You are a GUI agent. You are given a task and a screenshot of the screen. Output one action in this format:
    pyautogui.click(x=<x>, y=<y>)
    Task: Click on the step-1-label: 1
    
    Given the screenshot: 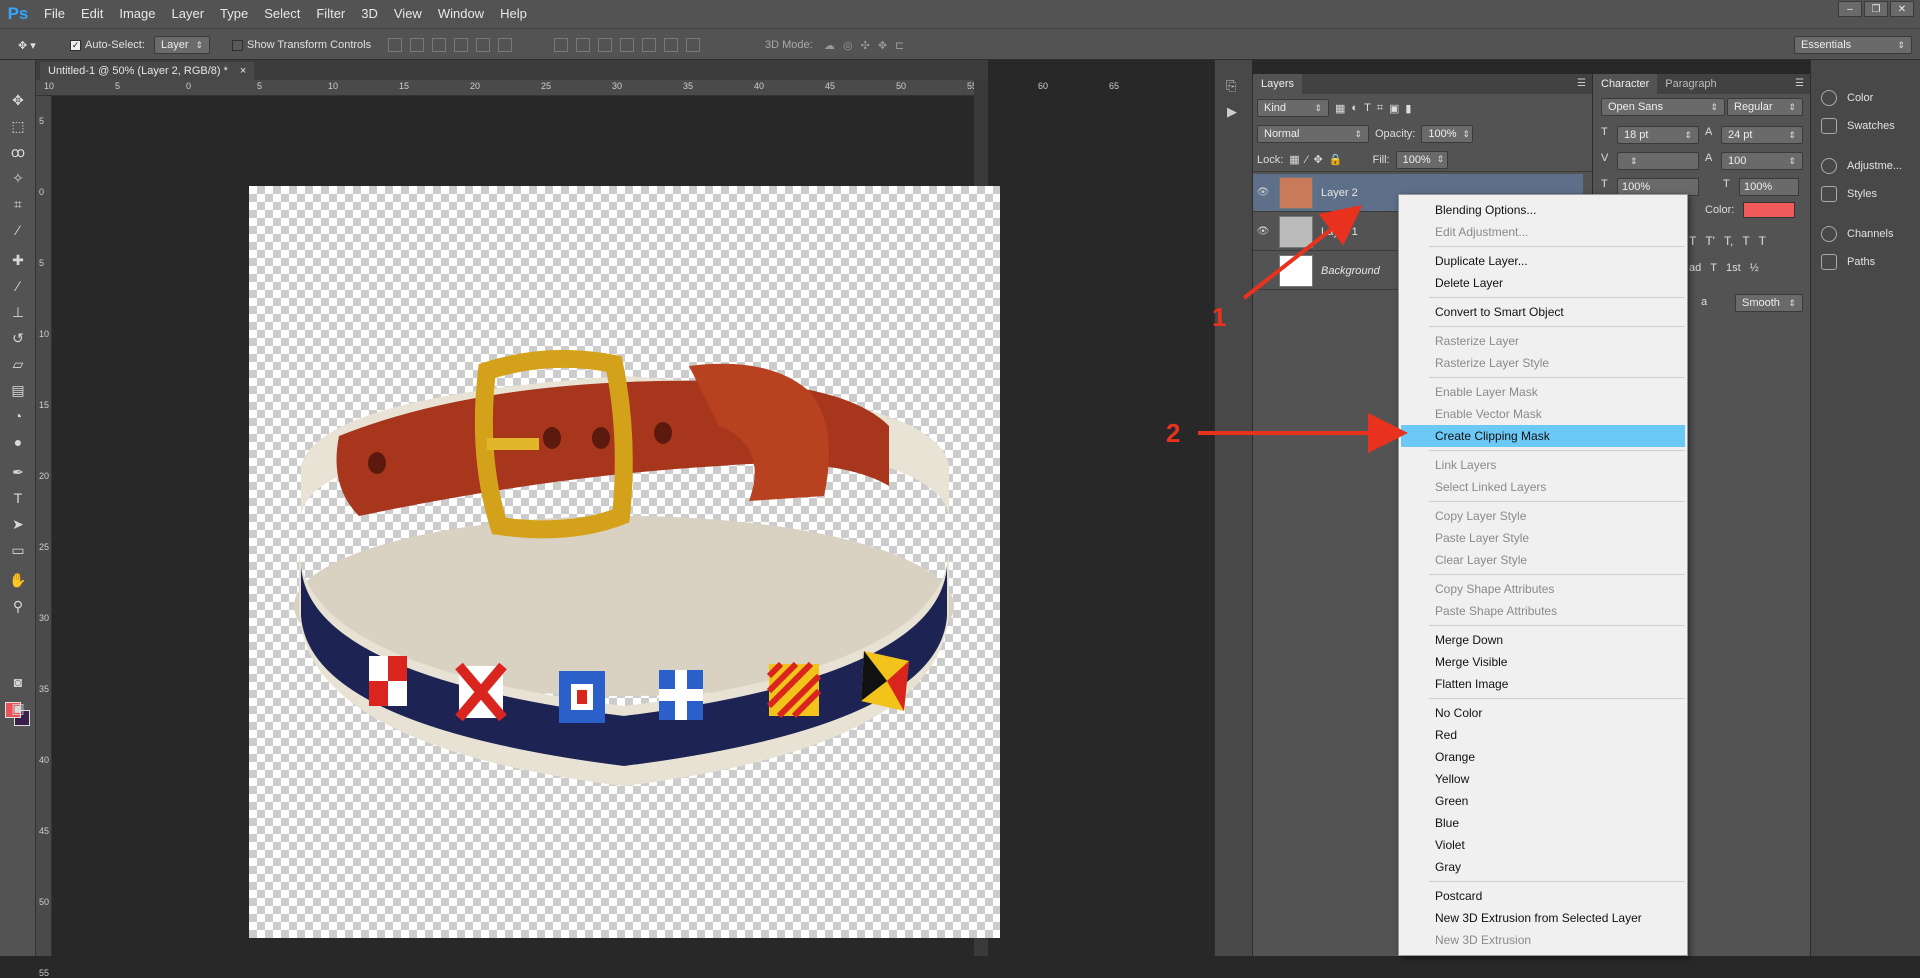 What is the action you would take?
    pyautogui.click(x=1219, y=317)
    